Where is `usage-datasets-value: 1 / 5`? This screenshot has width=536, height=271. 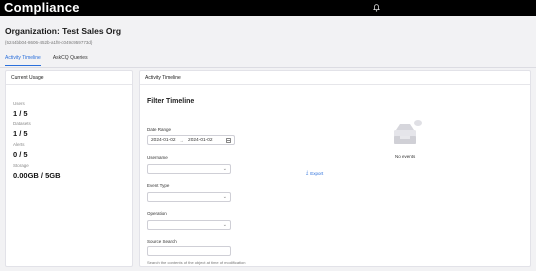 usage-datasets-value: 1 / 5 is located at coordinates (20, 133).